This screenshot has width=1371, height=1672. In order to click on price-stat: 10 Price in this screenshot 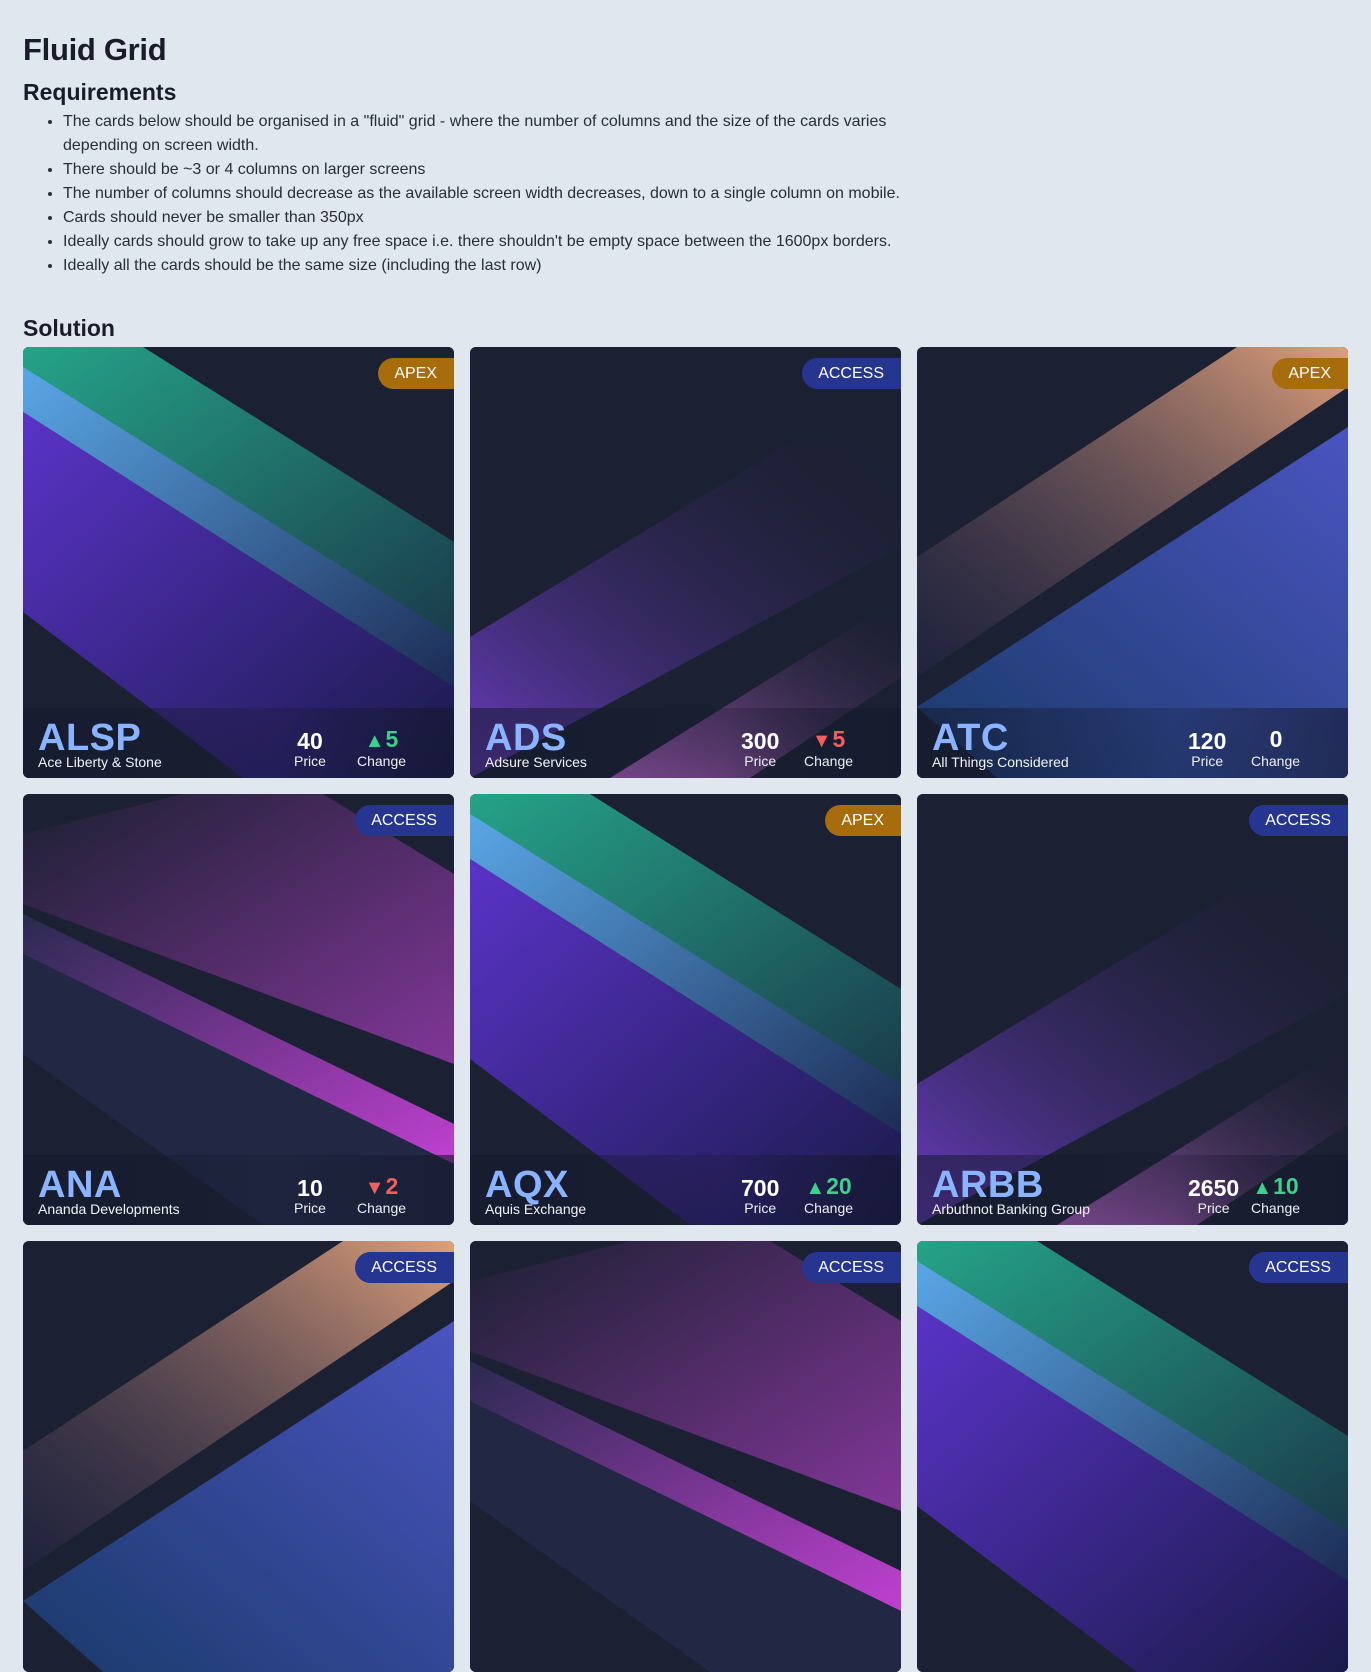, I will do `click(310, 1196)`.